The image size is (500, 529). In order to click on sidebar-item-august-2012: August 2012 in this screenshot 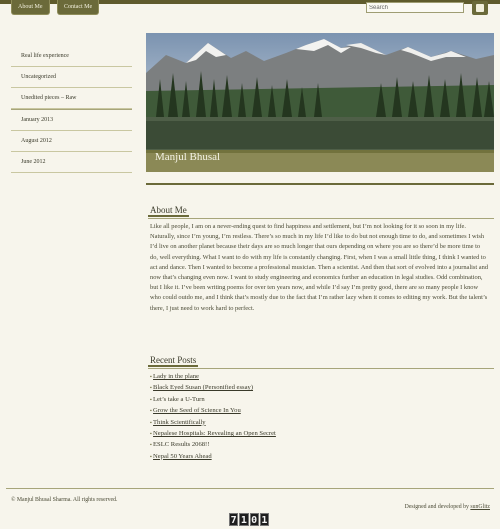, I will do `click(71, 141)`.